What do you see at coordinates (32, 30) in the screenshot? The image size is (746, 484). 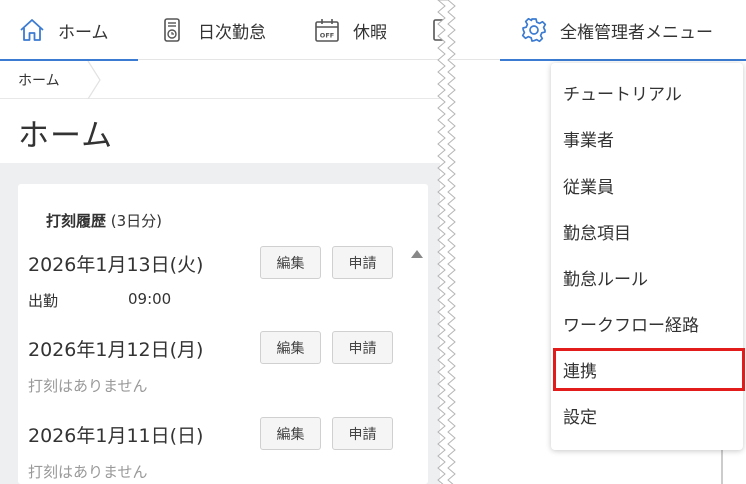 I see `home-icon` at bounding box center [32, 30].